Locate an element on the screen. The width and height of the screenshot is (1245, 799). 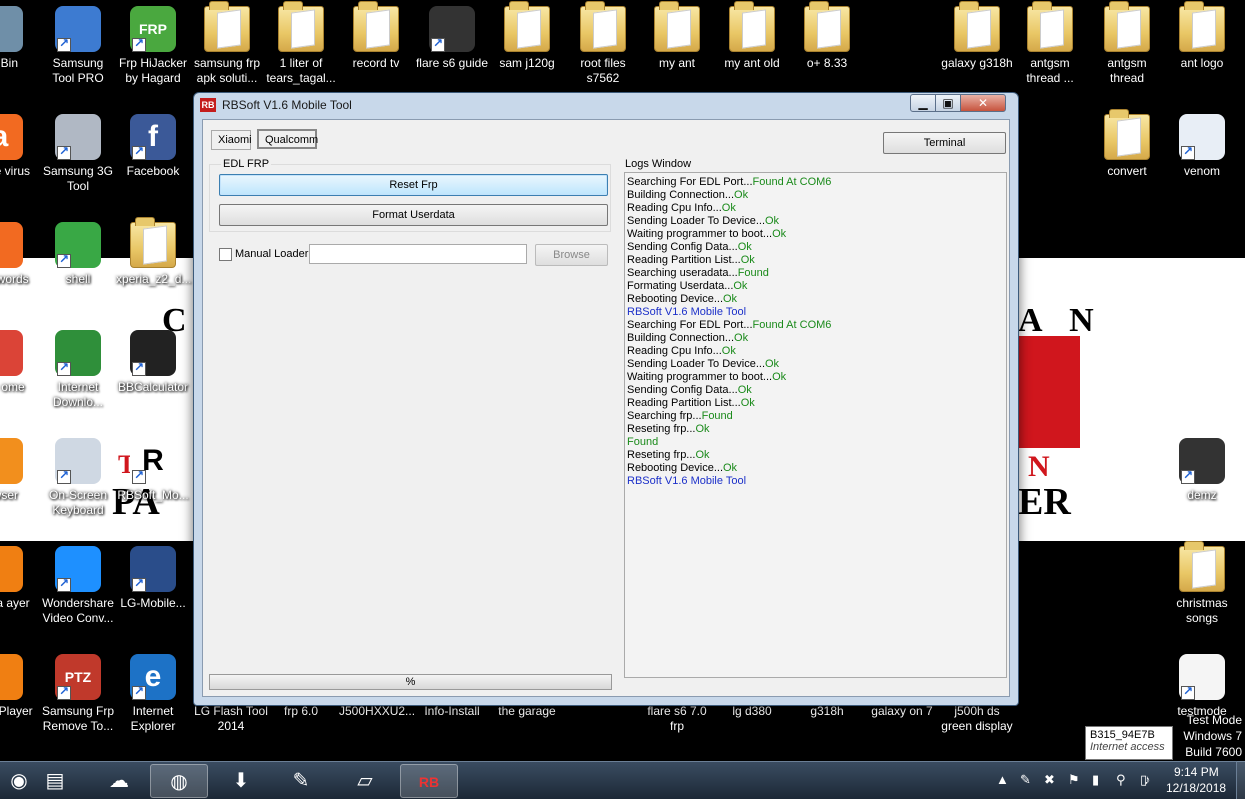
manual-loader-checkbox is located at coordinates (225, 254).